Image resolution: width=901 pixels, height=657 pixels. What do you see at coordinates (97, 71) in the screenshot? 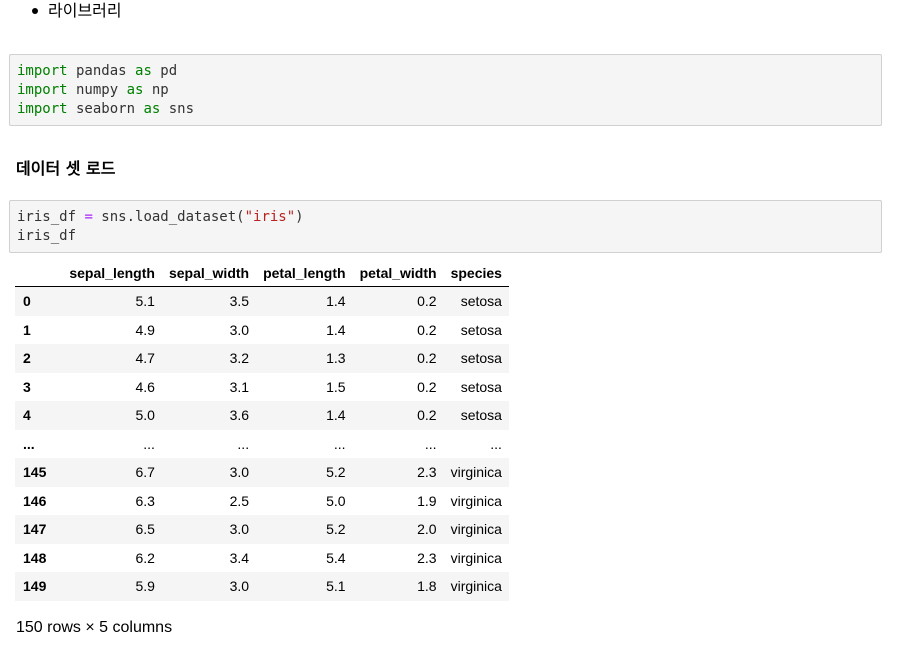
I see `code-line: import pandas as pd` at bounding box center [97, 71].